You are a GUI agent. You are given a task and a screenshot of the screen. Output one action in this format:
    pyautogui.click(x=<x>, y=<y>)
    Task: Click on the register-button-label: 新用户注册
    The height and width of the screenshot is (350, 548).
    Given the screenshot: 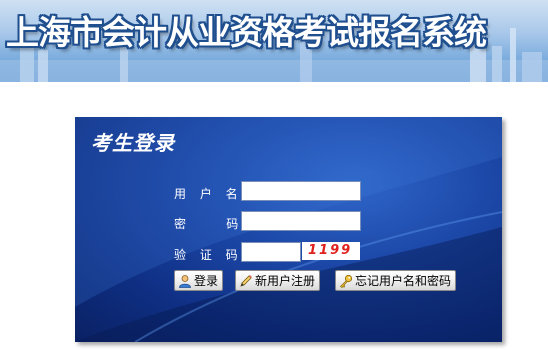 What is the action you would take?
    pyautogui.click(x=285, y=281)
    